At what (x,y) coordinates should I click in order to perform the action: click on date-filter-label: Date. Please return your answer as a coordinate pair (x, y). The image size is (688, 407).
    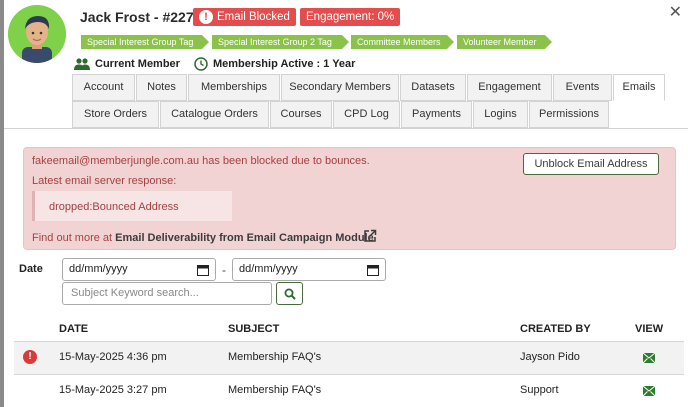
    Looking at the image, I should click on (31, 269).